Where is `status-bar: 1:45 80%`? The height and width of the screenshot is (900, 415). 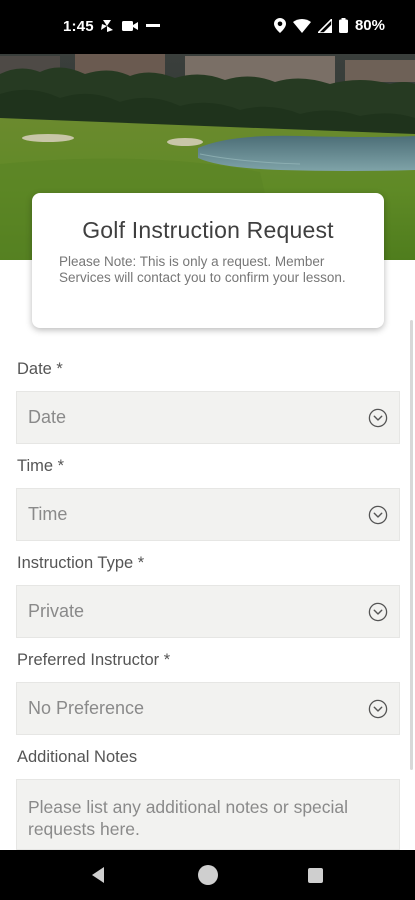
status-bar: 1:45 80% is located at coordinates (207, 27).